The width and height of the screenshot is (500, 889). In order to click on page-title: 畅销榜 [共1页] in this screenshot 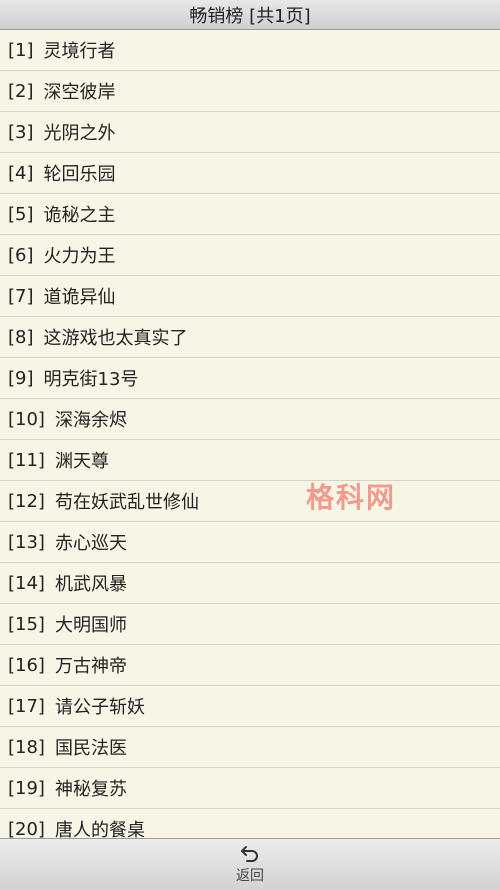, I will do `click(250, 16)`.